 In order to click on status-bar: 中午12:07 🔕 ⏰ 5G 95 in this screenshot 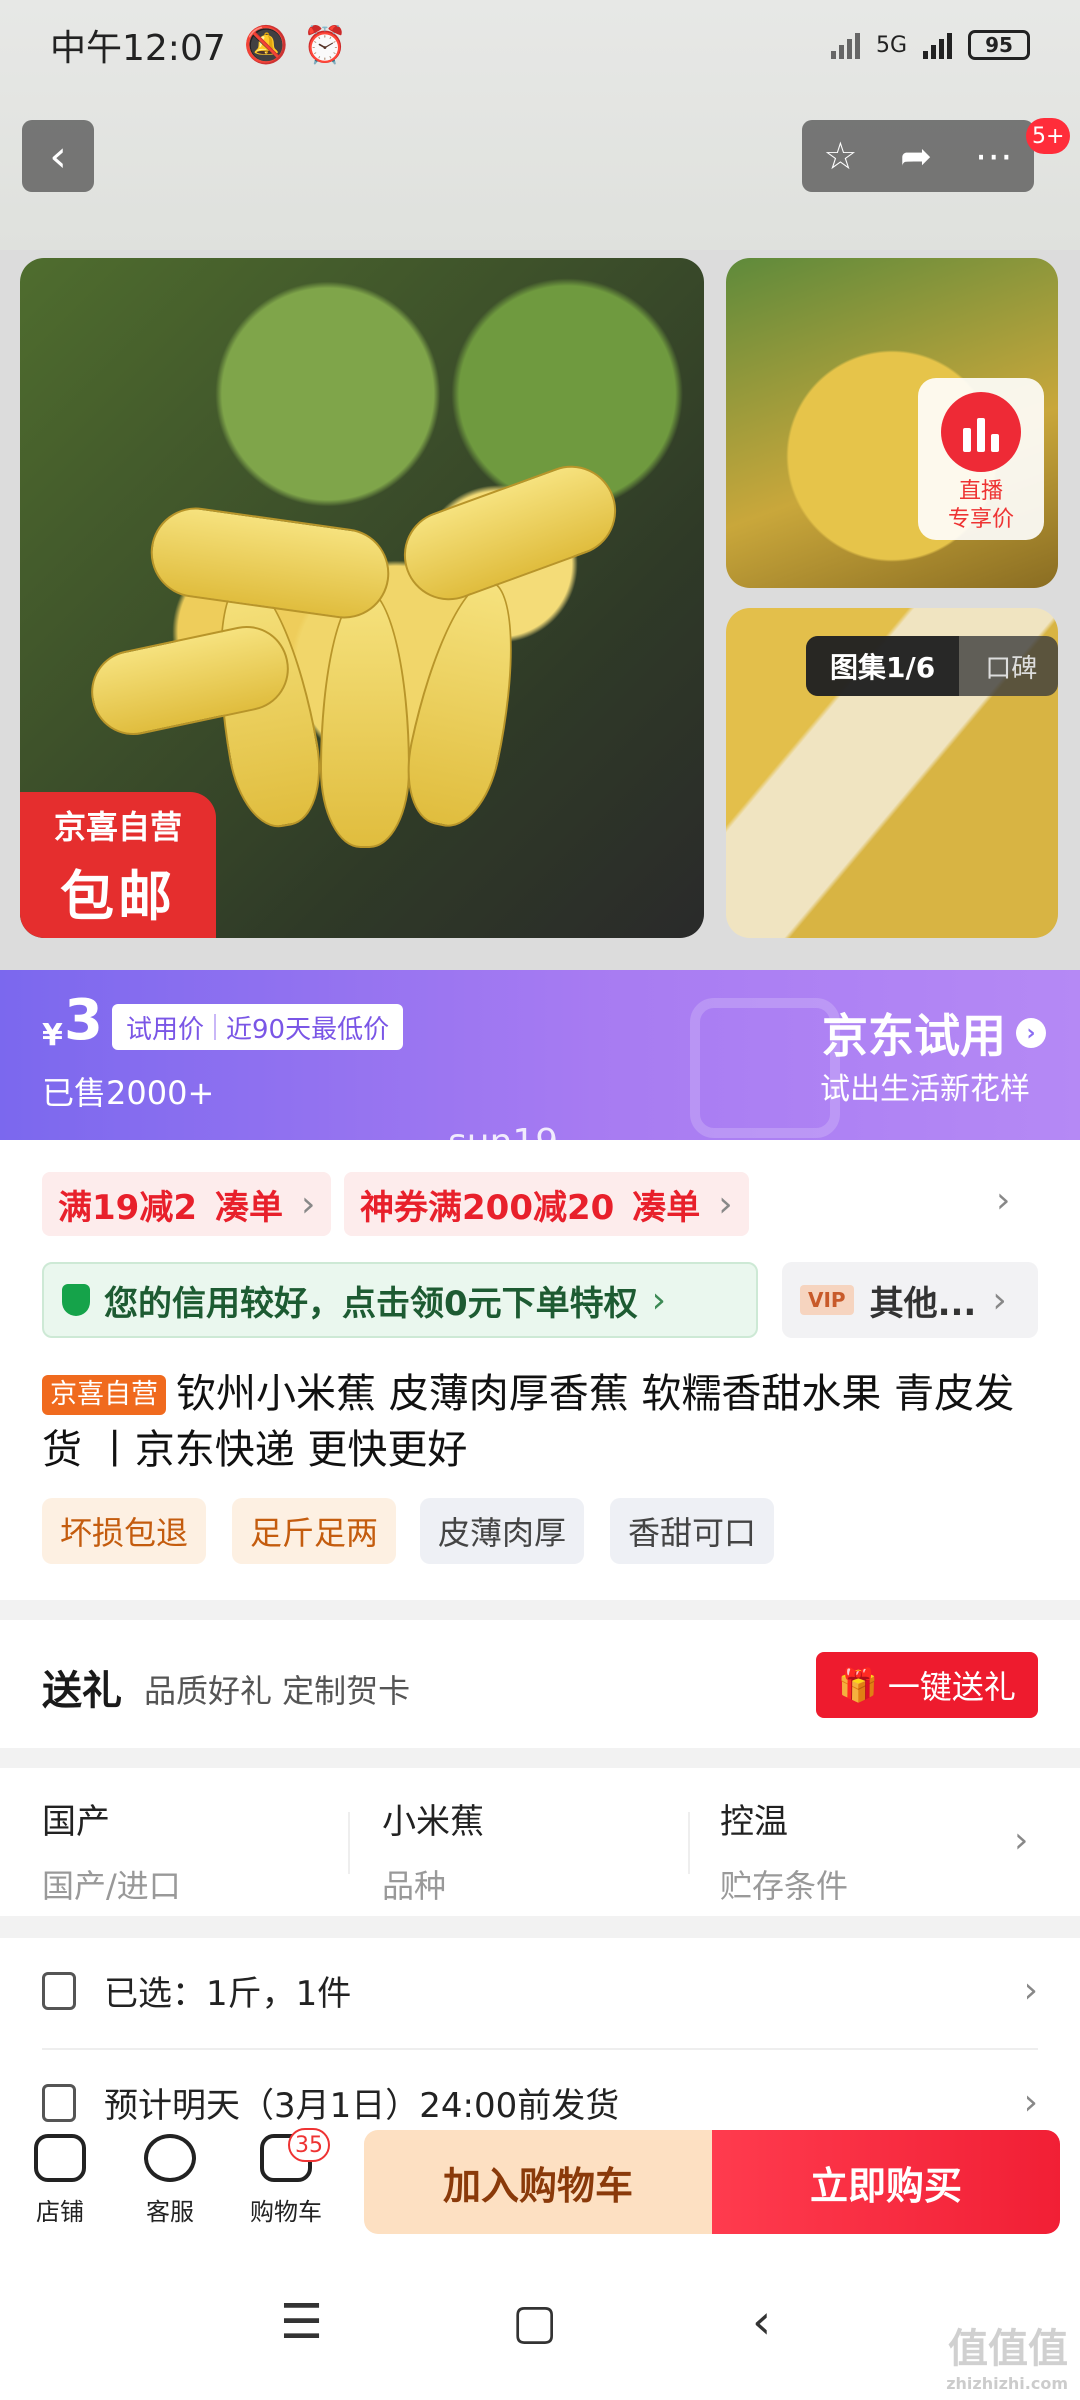, I will do `click(540, 45)`.